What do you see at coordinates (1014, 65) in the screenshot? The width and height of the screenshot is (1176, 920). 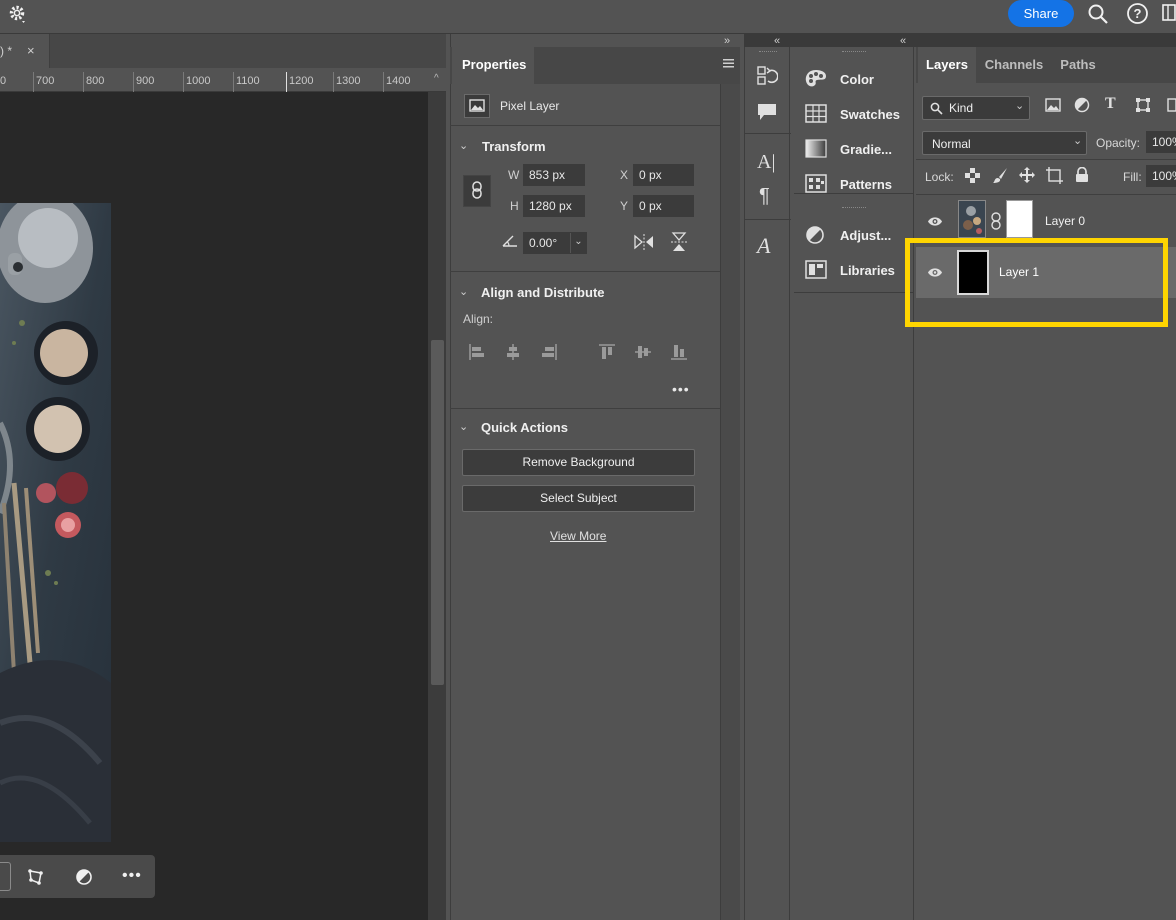 I see `tab-channels: Channels` at bounding box center [1014, 65].